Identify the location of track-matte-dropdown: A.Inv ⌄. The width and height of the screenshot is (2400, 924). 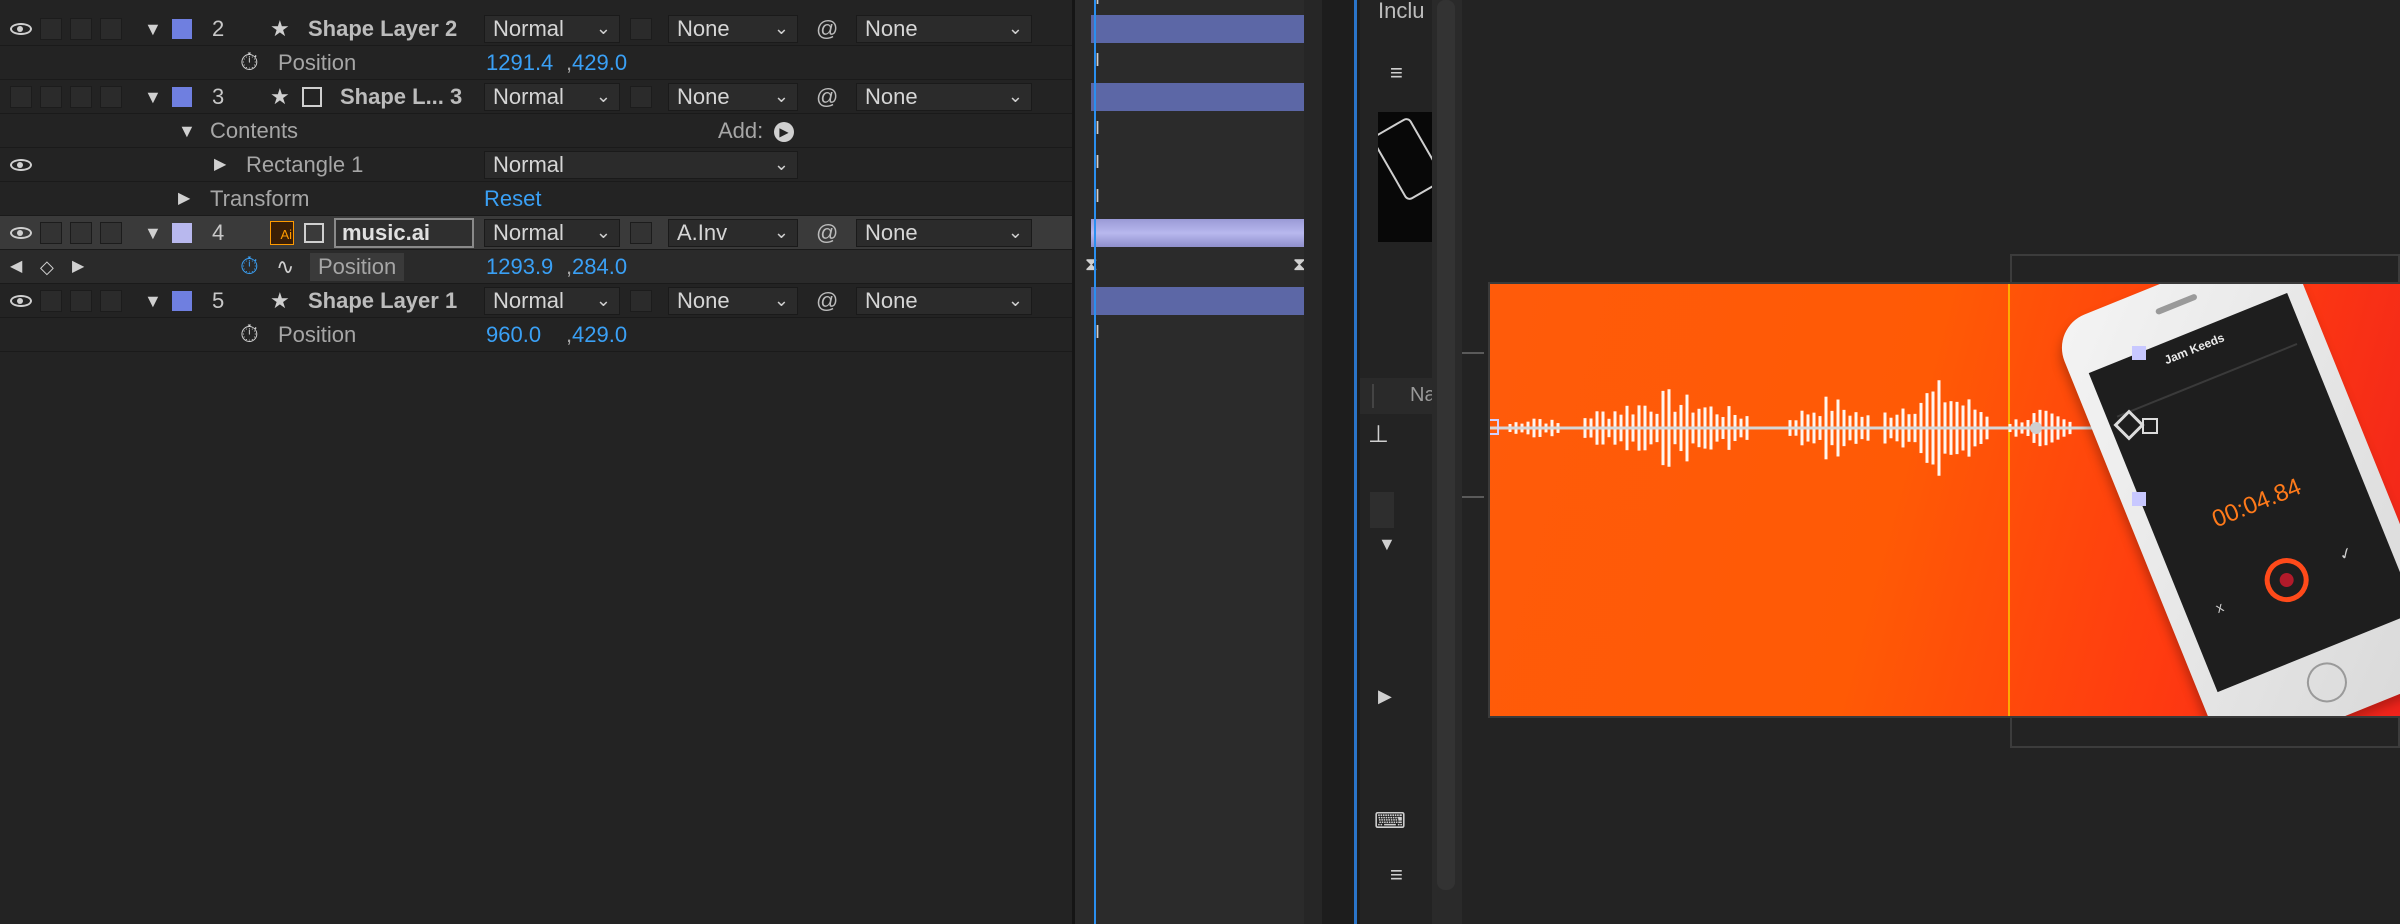
(733, 233).